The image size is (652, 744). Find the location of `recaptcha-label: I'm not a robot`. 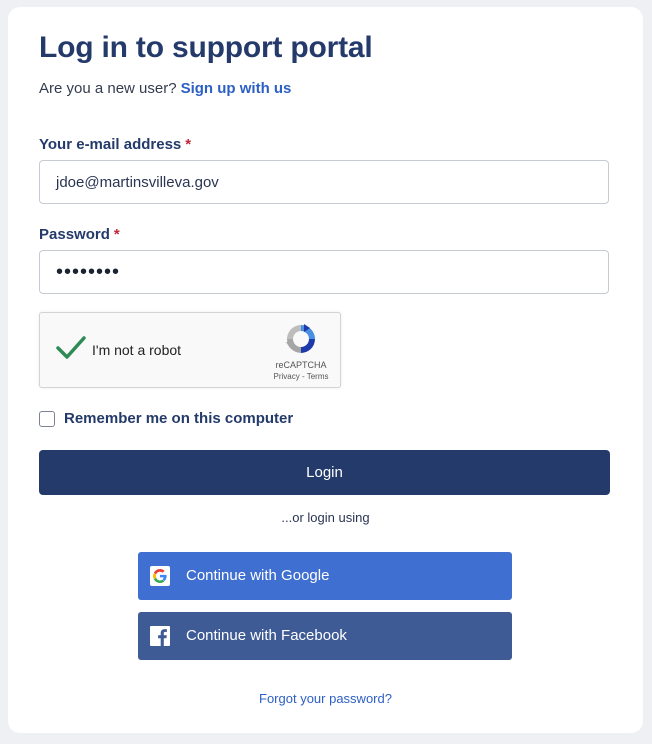

recaptcha-label: I'm not a robot is located at coordinates (137, 350).